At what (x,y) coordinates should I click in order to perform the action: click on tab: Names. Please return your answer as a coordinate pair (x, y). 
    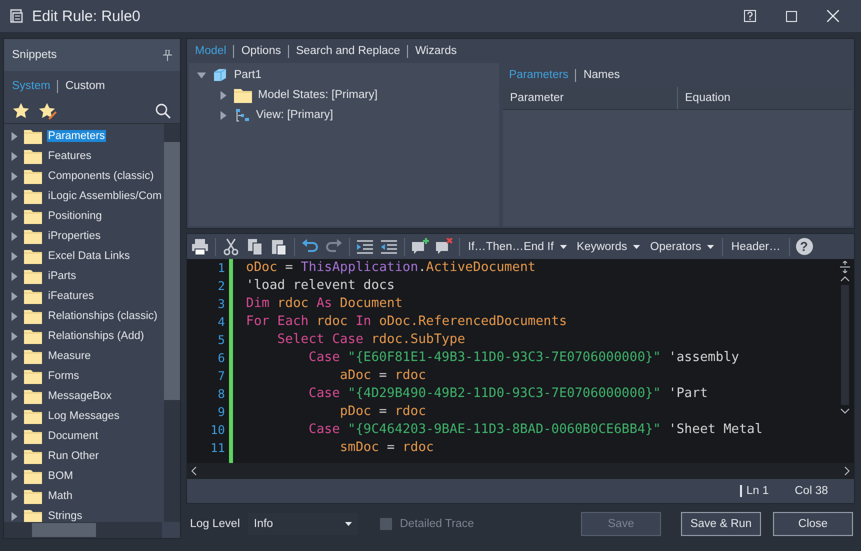
    Looking at the image, I should click on (601, 75).